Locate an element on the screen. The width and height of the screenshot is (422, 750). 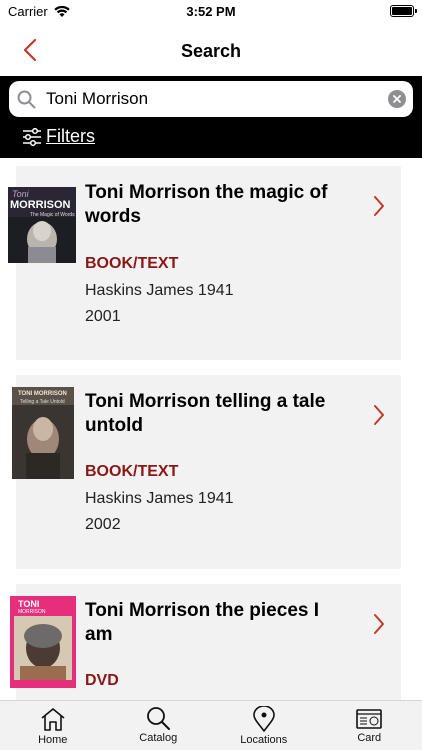
sliders-icon is located at coordinates (32, 136).